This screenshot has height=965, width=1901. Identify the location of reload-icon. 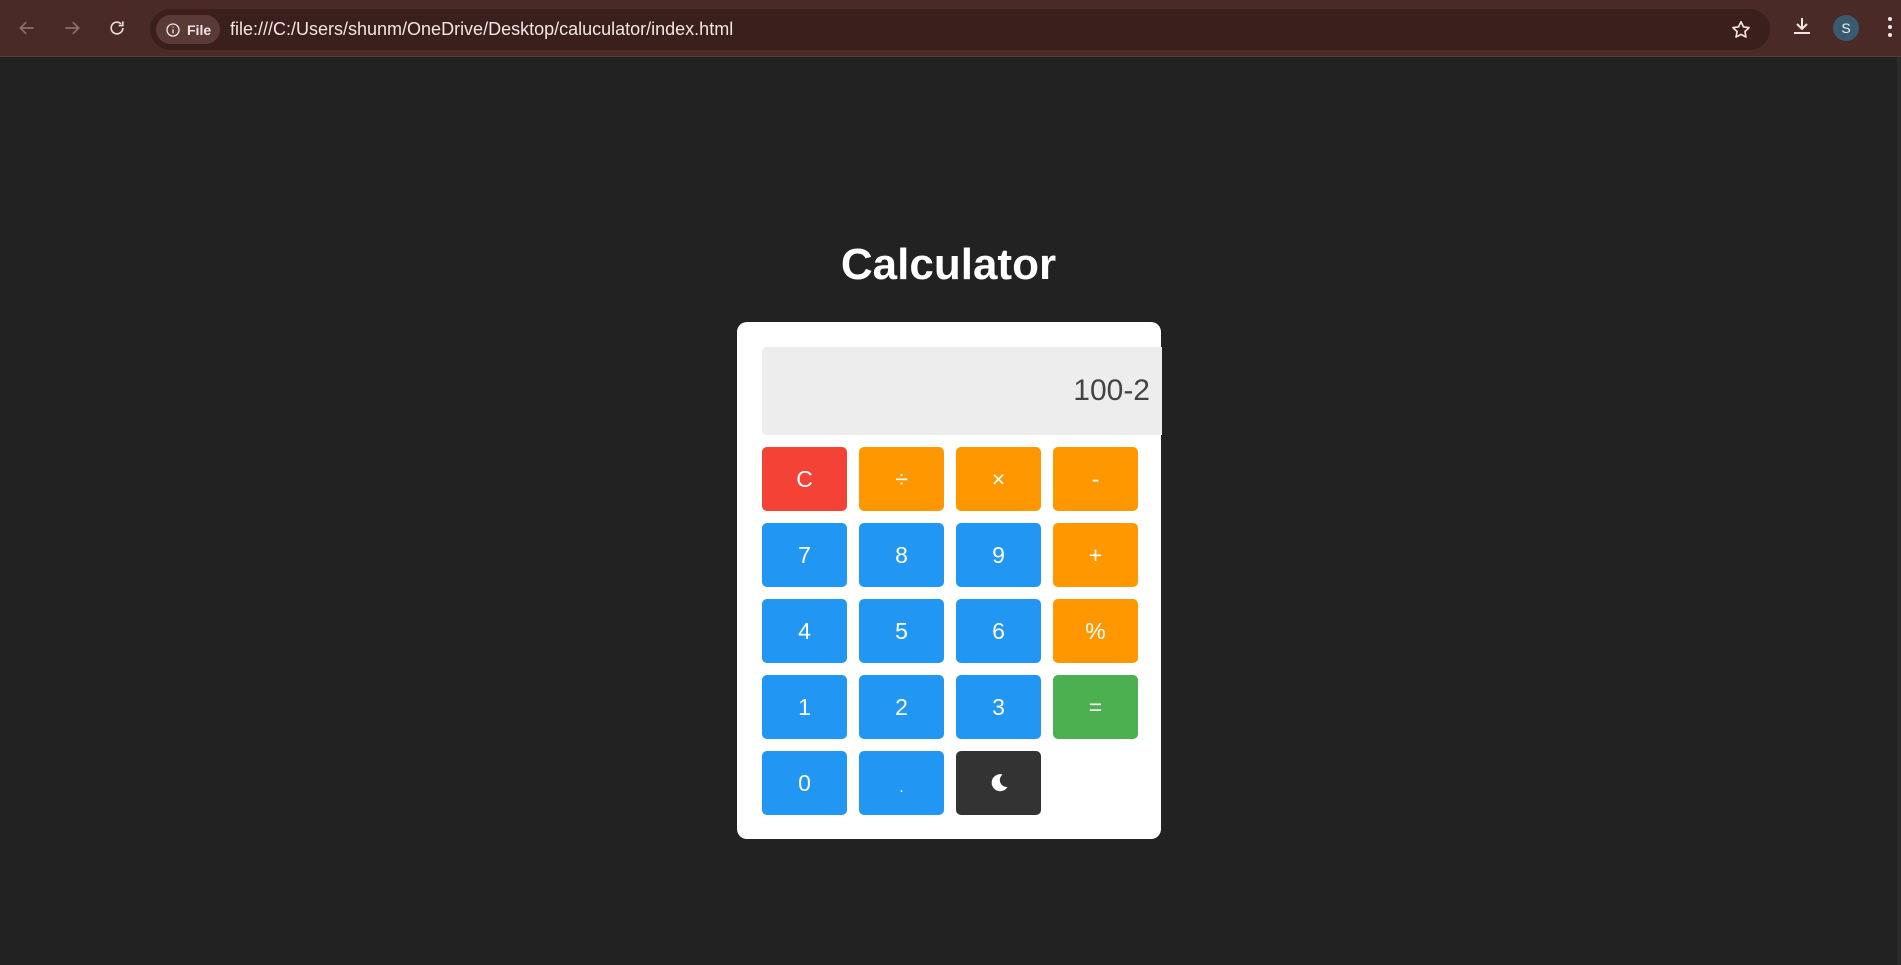
(117, 28).